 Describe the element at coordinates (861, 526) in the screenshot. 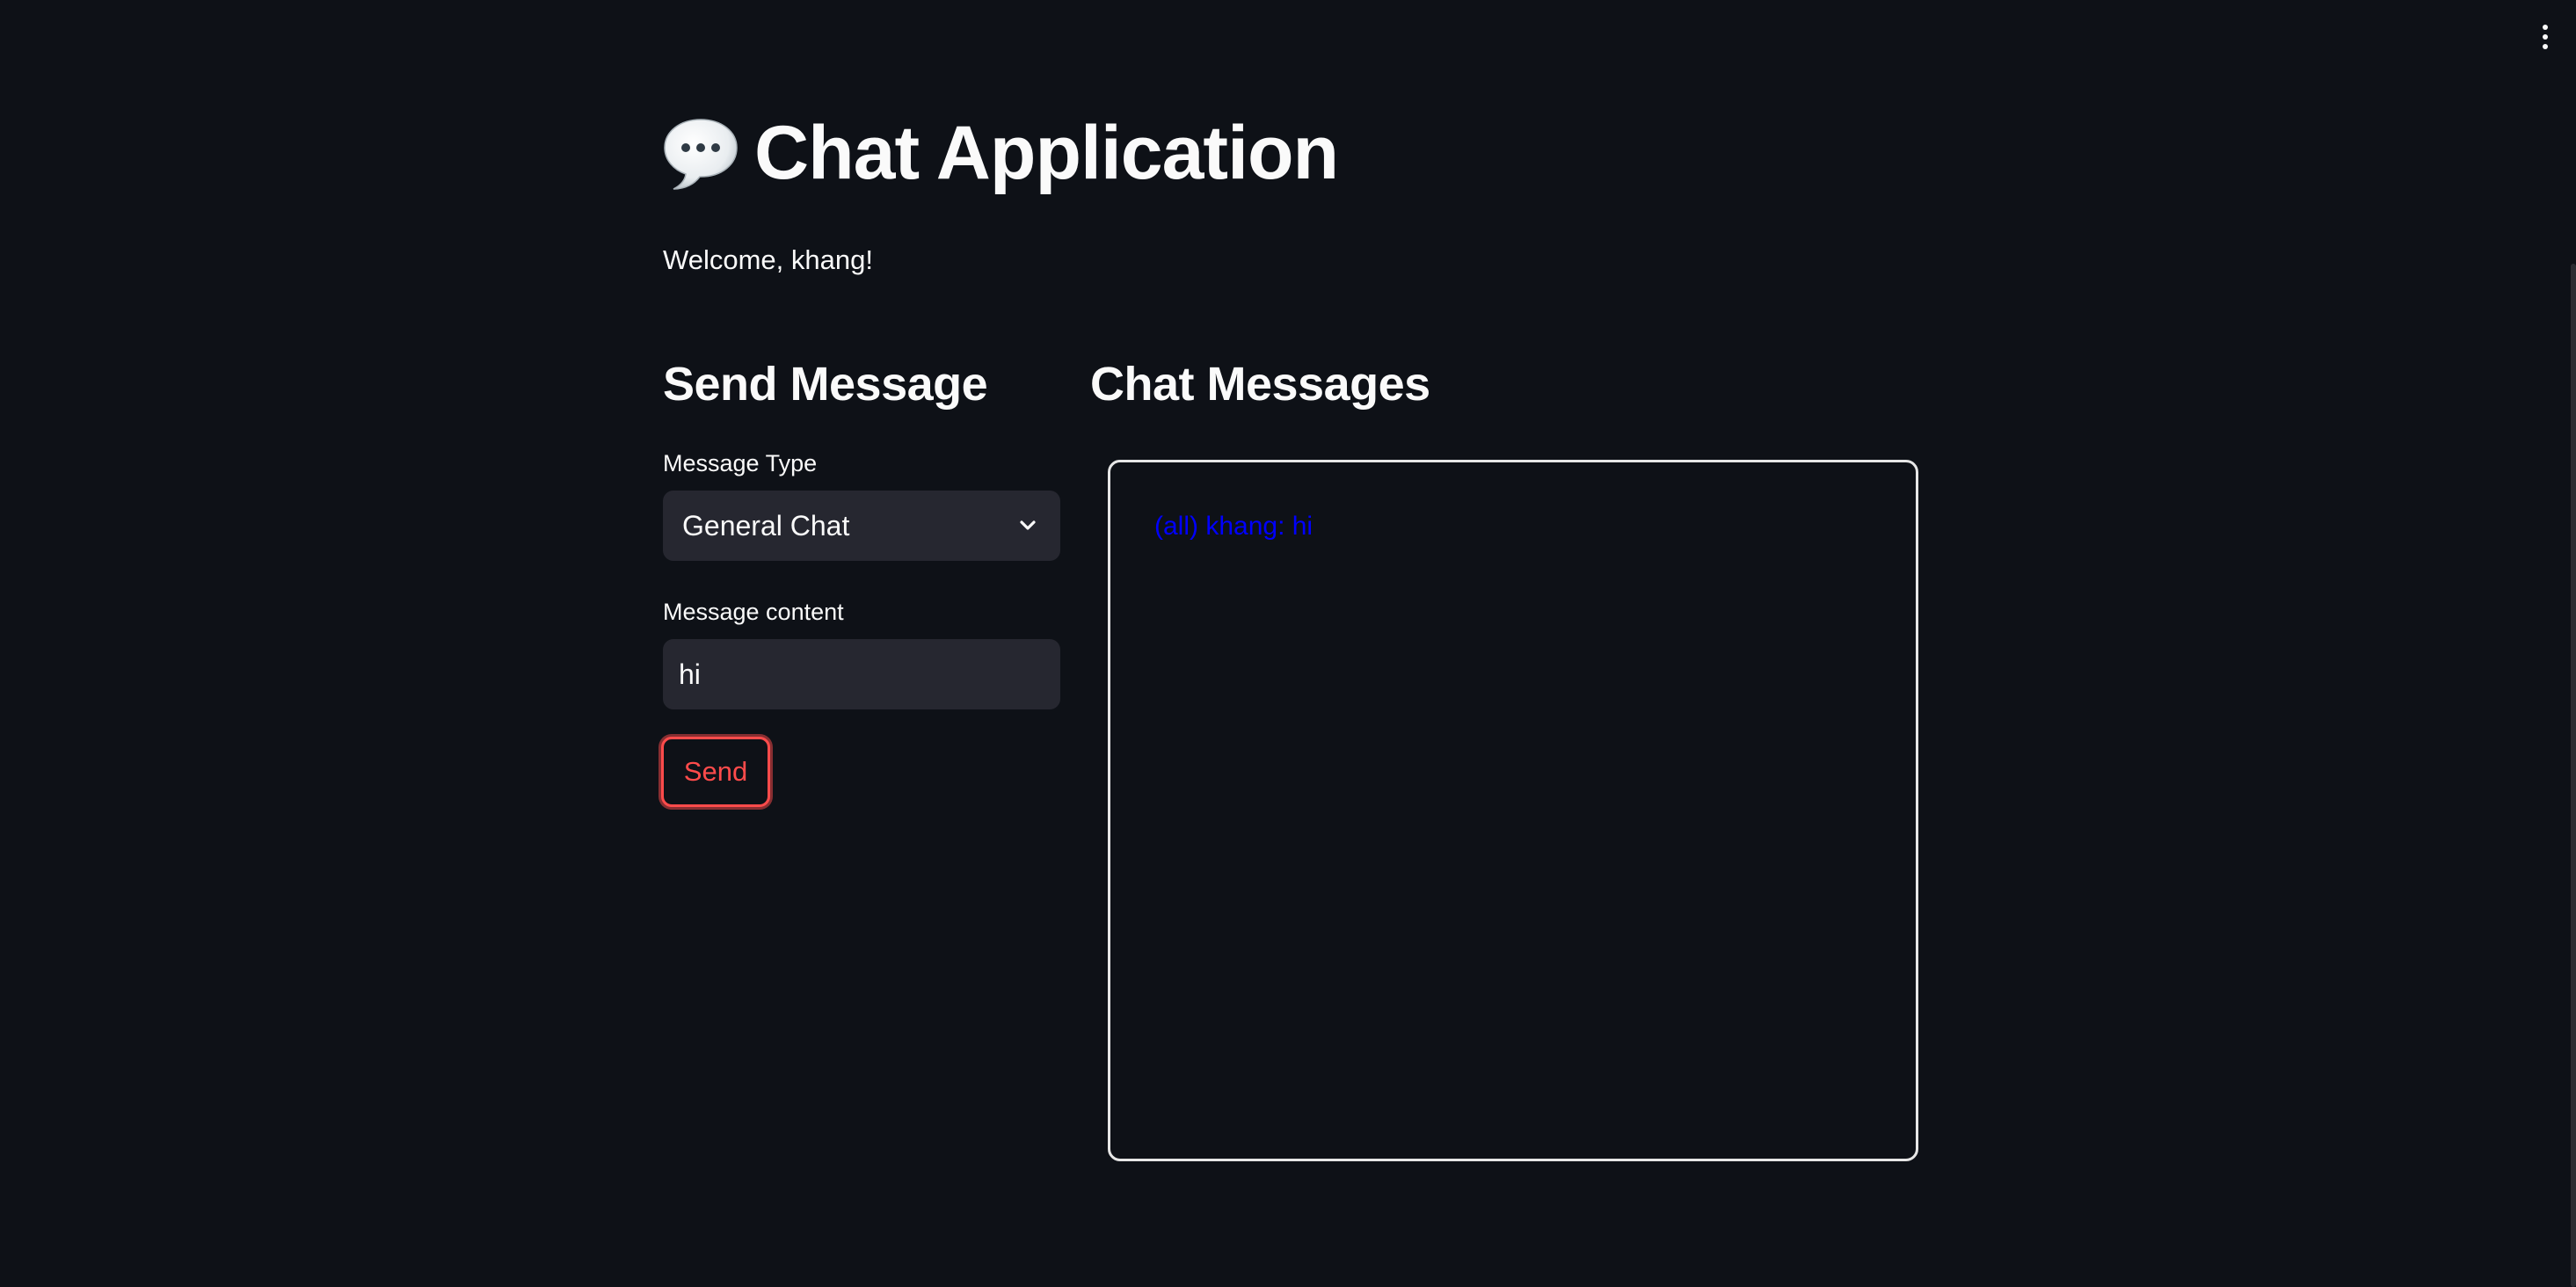

I see `message-type-select: General Chat` at that location.